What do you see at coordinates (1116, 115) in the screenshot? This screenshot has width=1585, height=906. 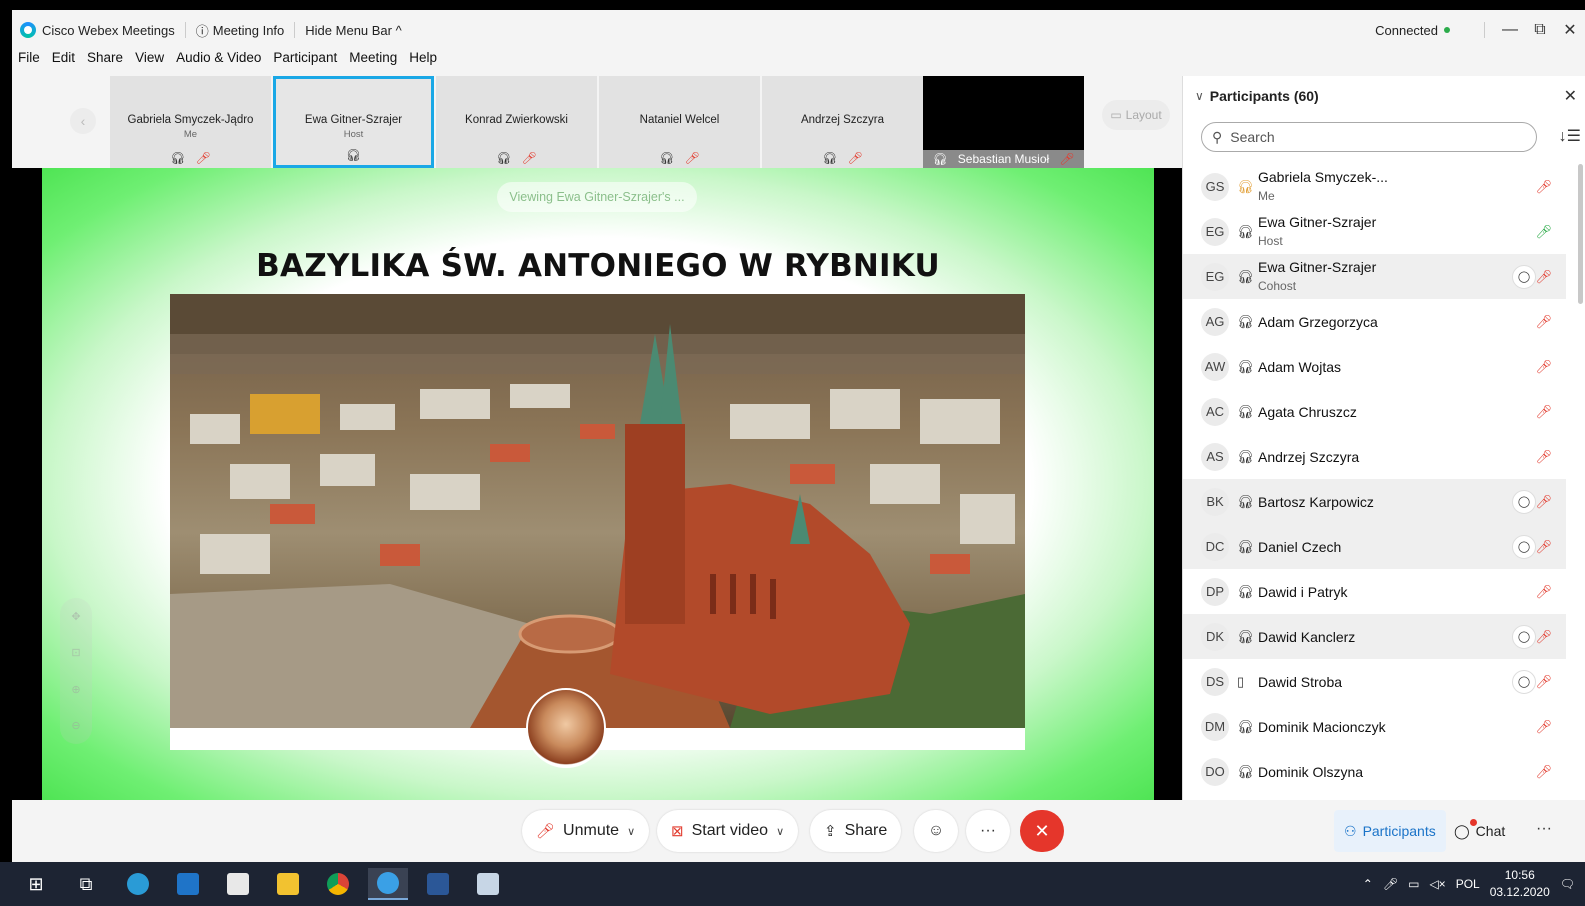 I see `layout-icon: ▭` at bounding box center [1116, 115].